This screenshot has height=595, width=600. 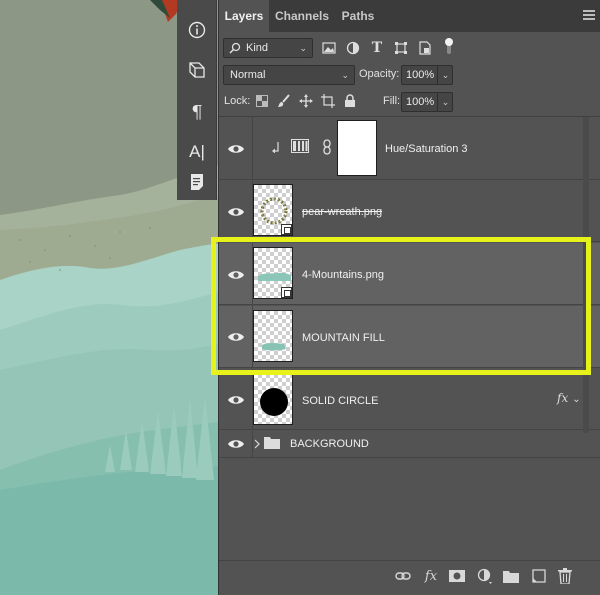 What do you see at coordinates (409, 274) in the screenshot?
I see `layer-row-4-mountains: 4-Mountains.png` at bounding box center [409, 274].